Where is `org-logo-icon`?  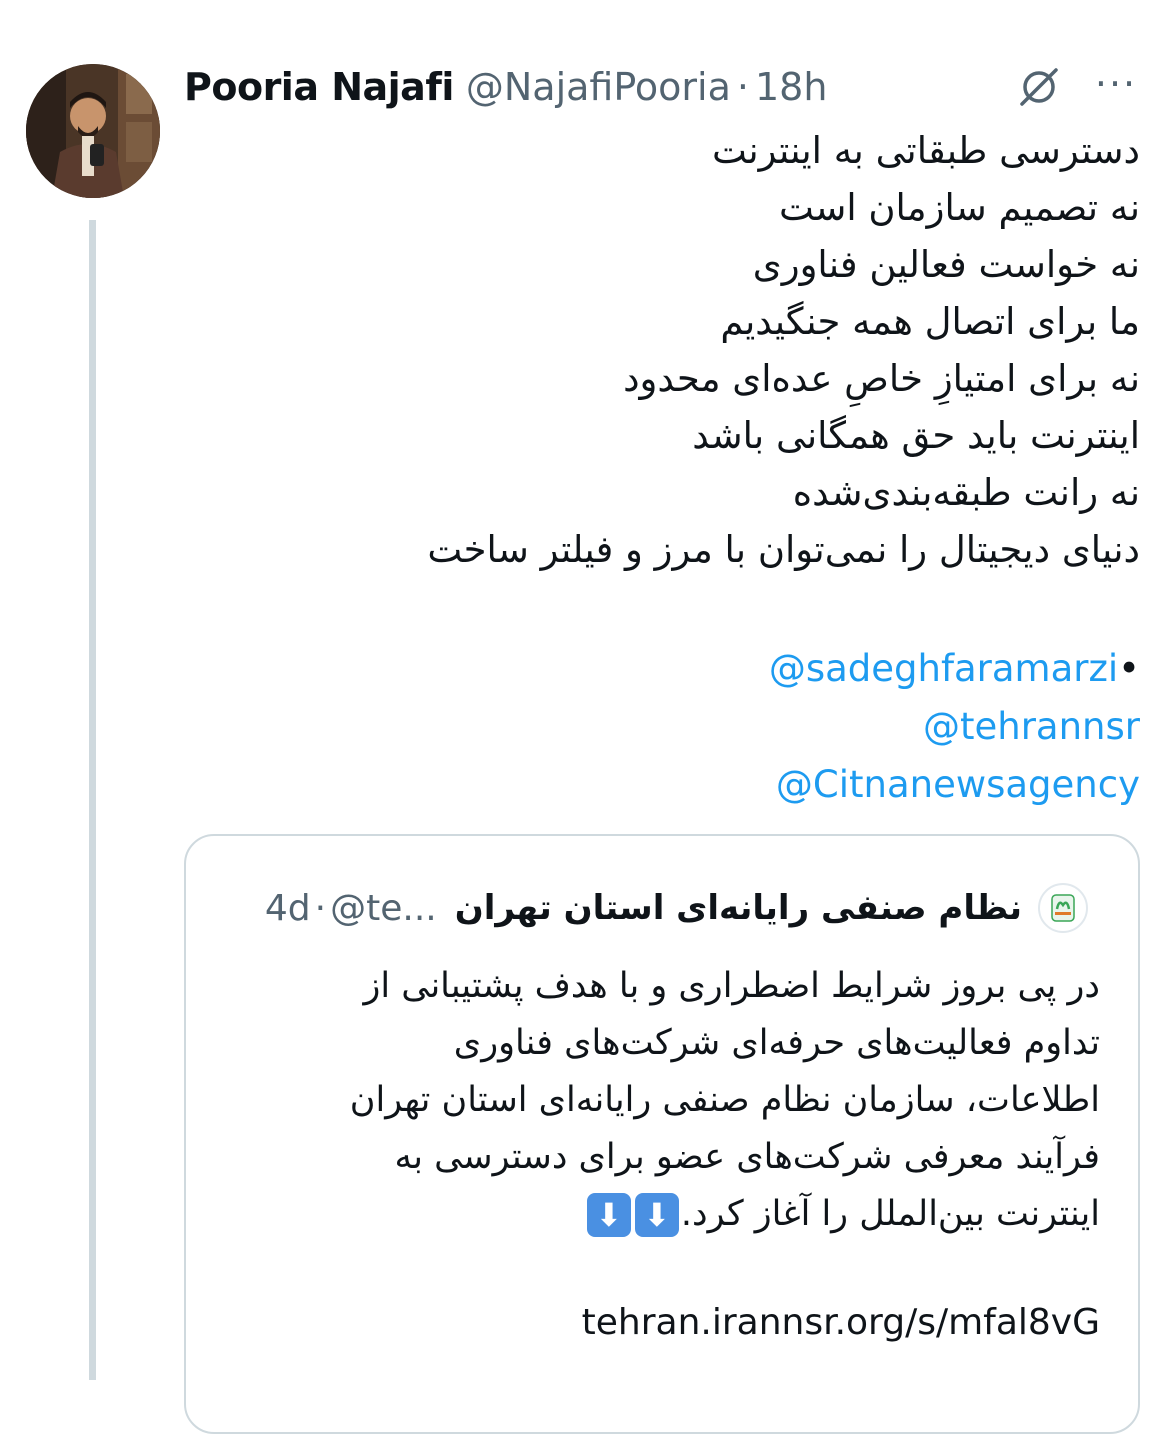
org-logo-icon is located at coordinates (1063, 908).